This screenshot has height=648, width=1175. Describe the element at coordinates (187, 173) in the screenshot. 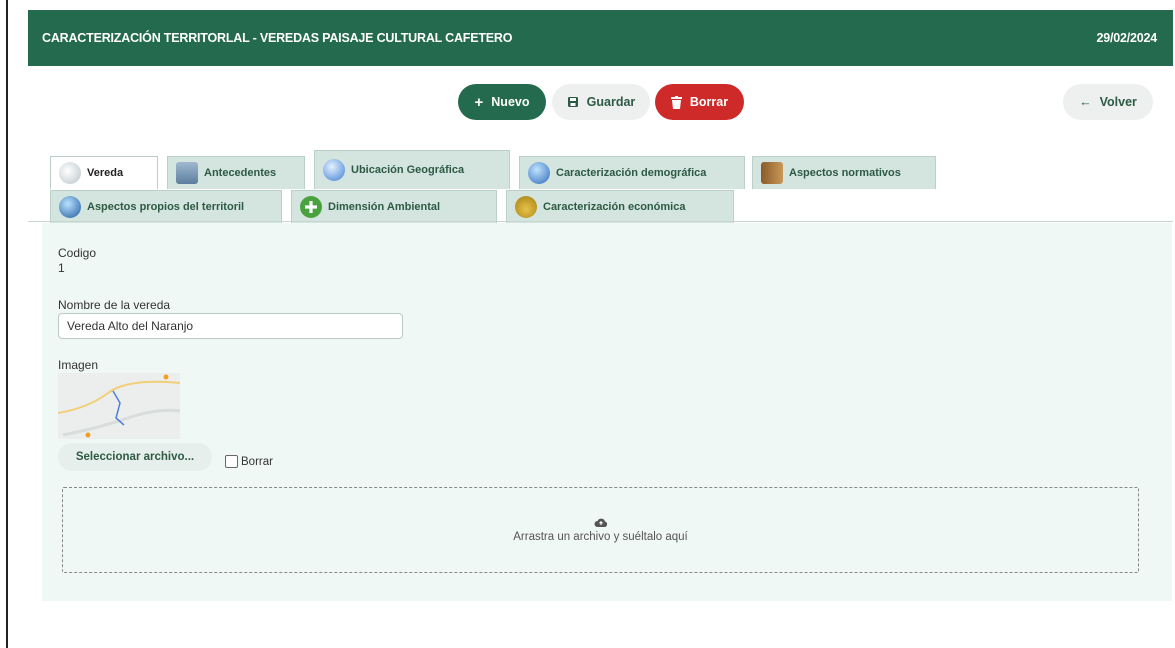

I see `card-add-icon` at that location.